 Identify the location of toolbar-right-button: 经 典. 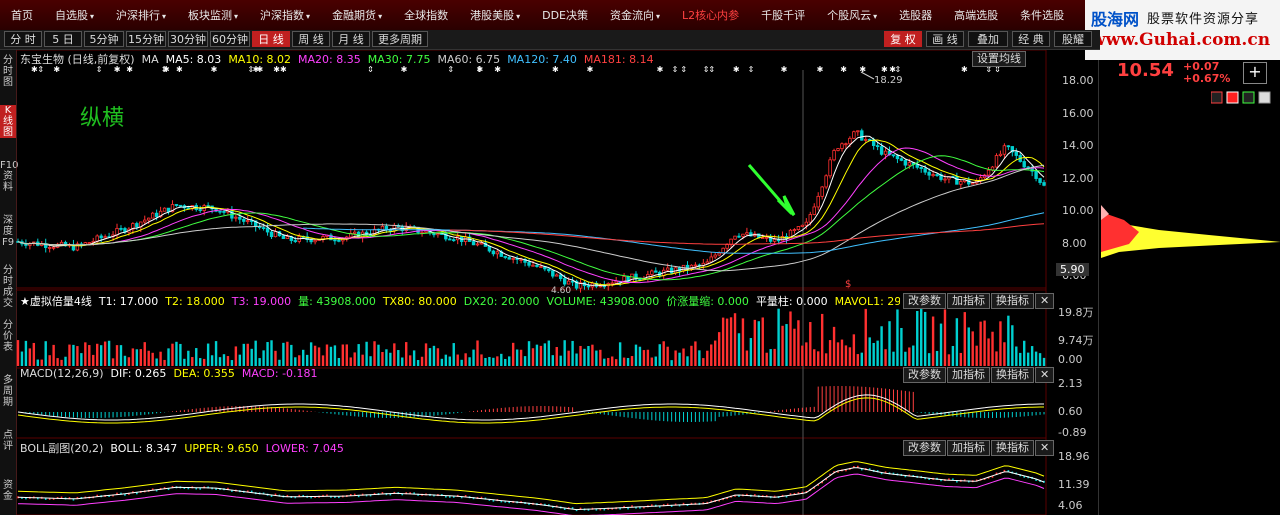
(1031, 39).